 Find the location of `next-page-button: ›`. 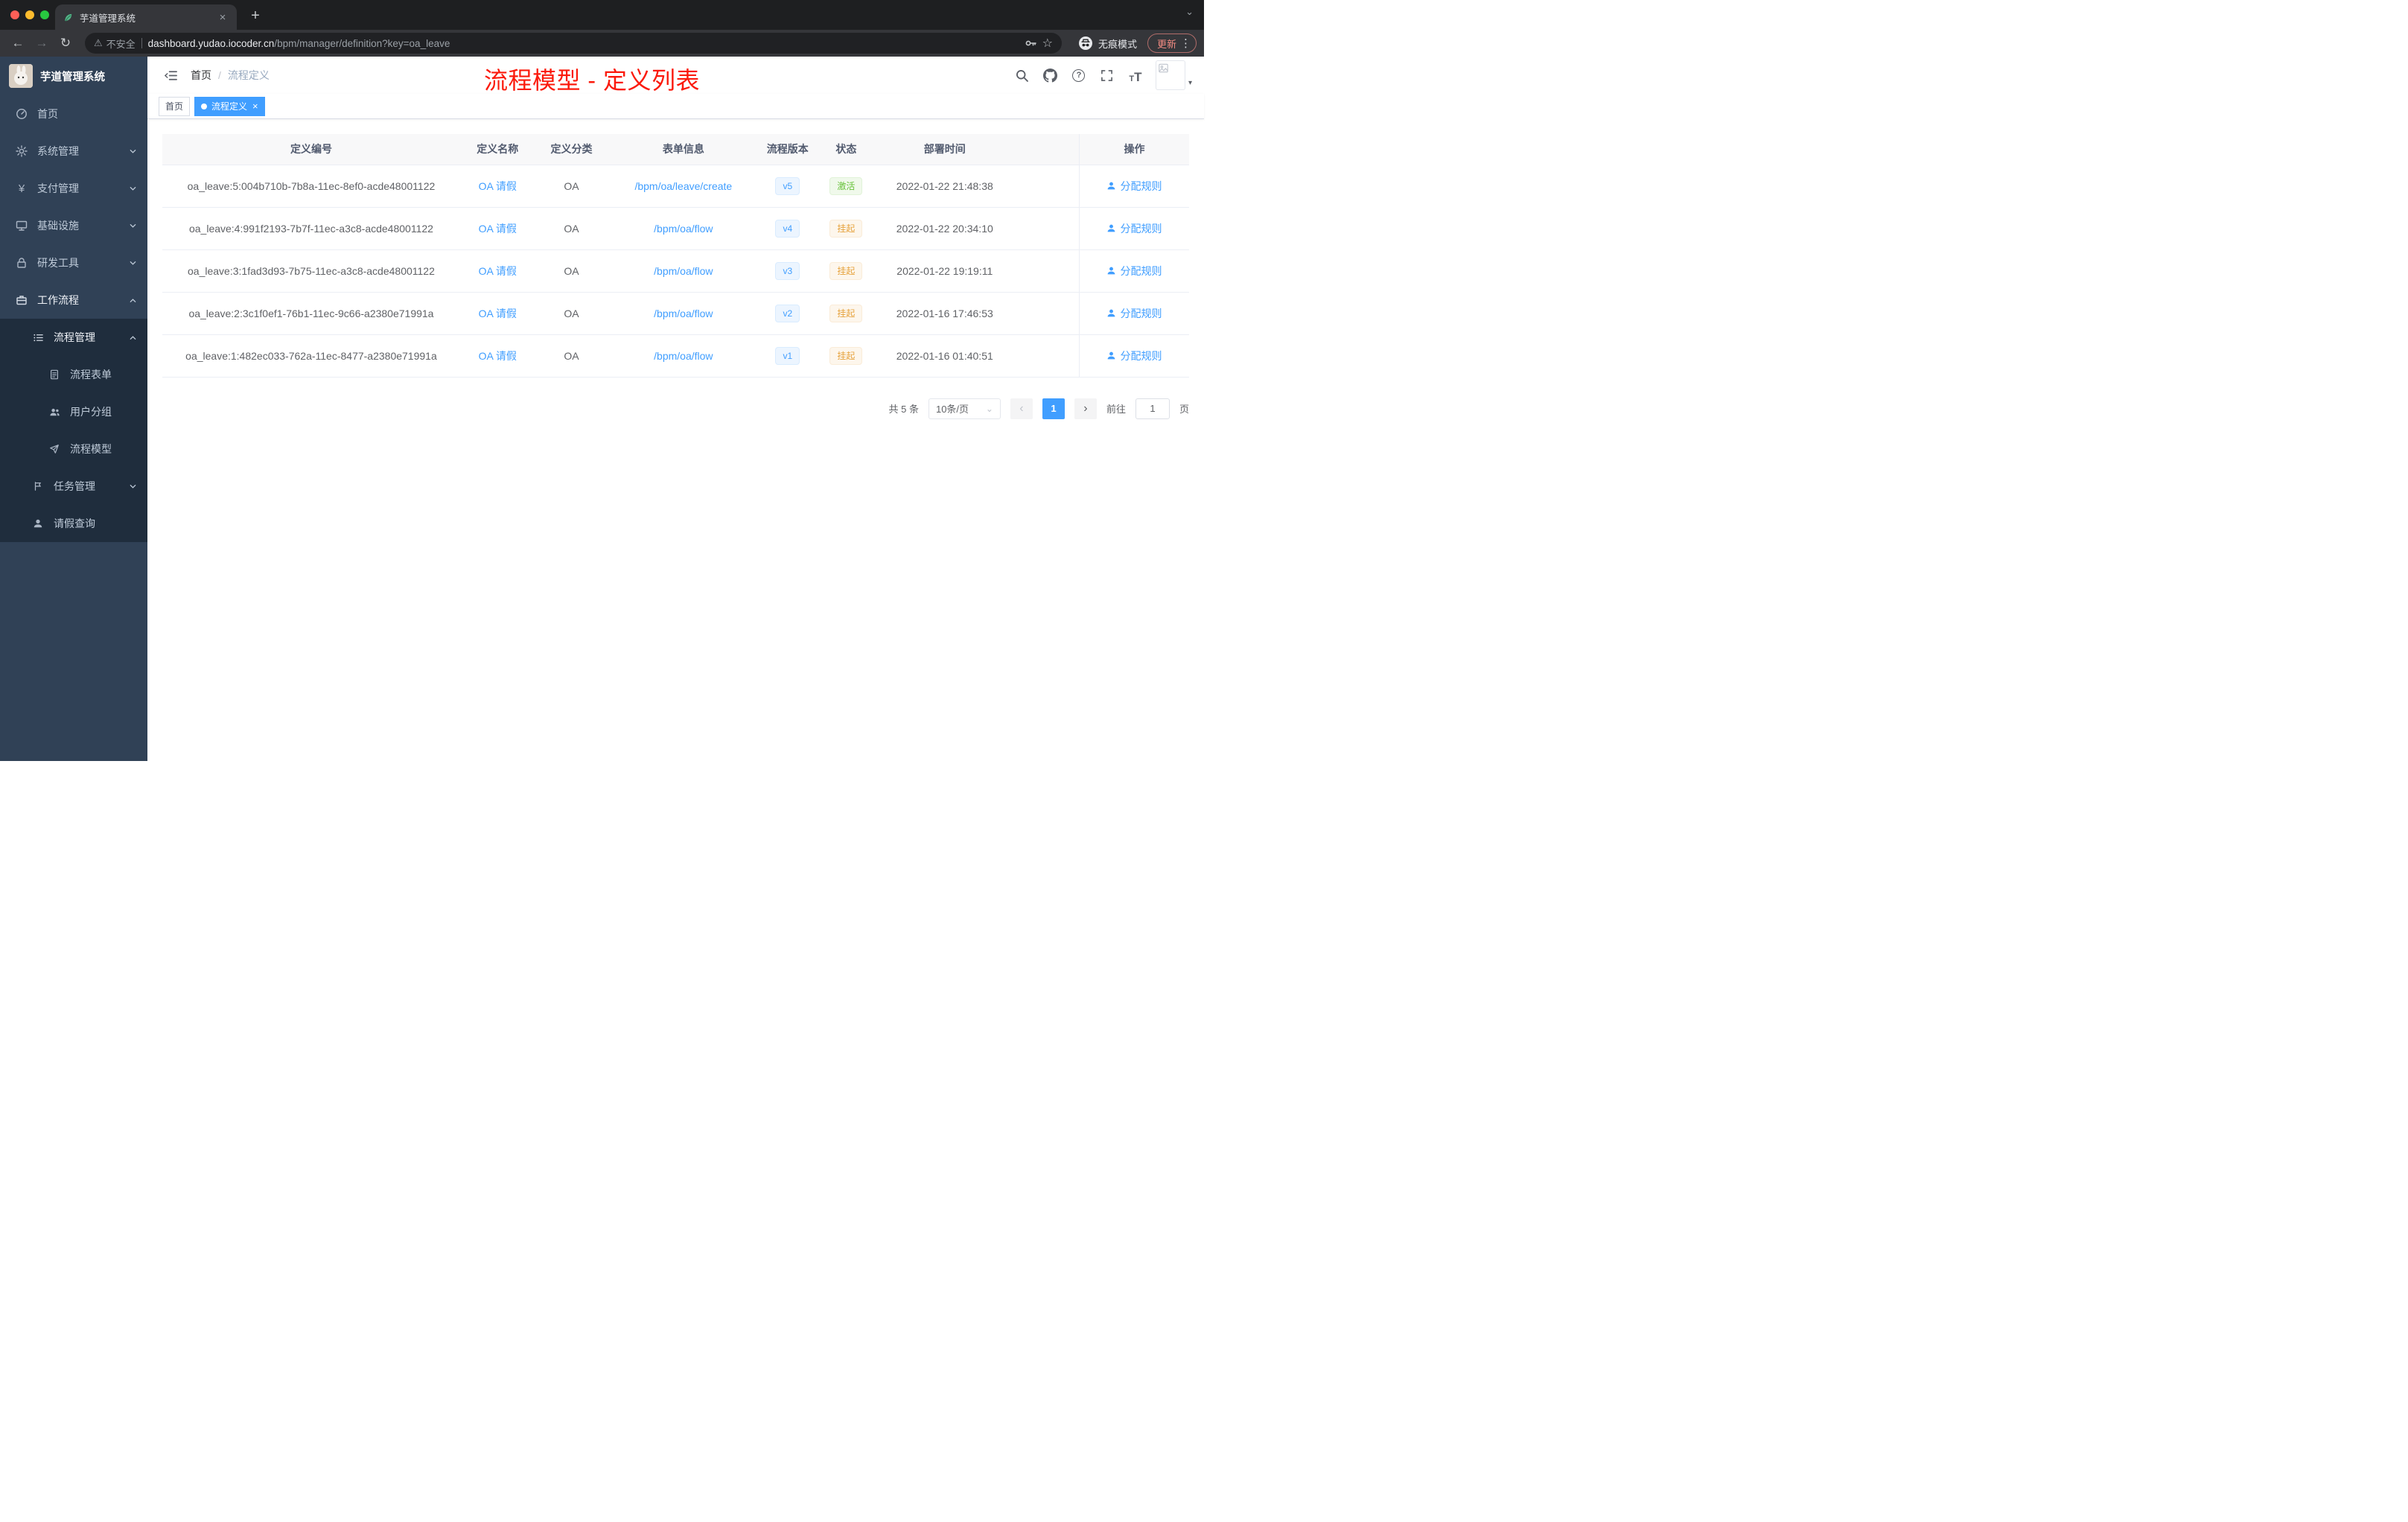

next-page-button: › is located at coordinates (1085, 408).